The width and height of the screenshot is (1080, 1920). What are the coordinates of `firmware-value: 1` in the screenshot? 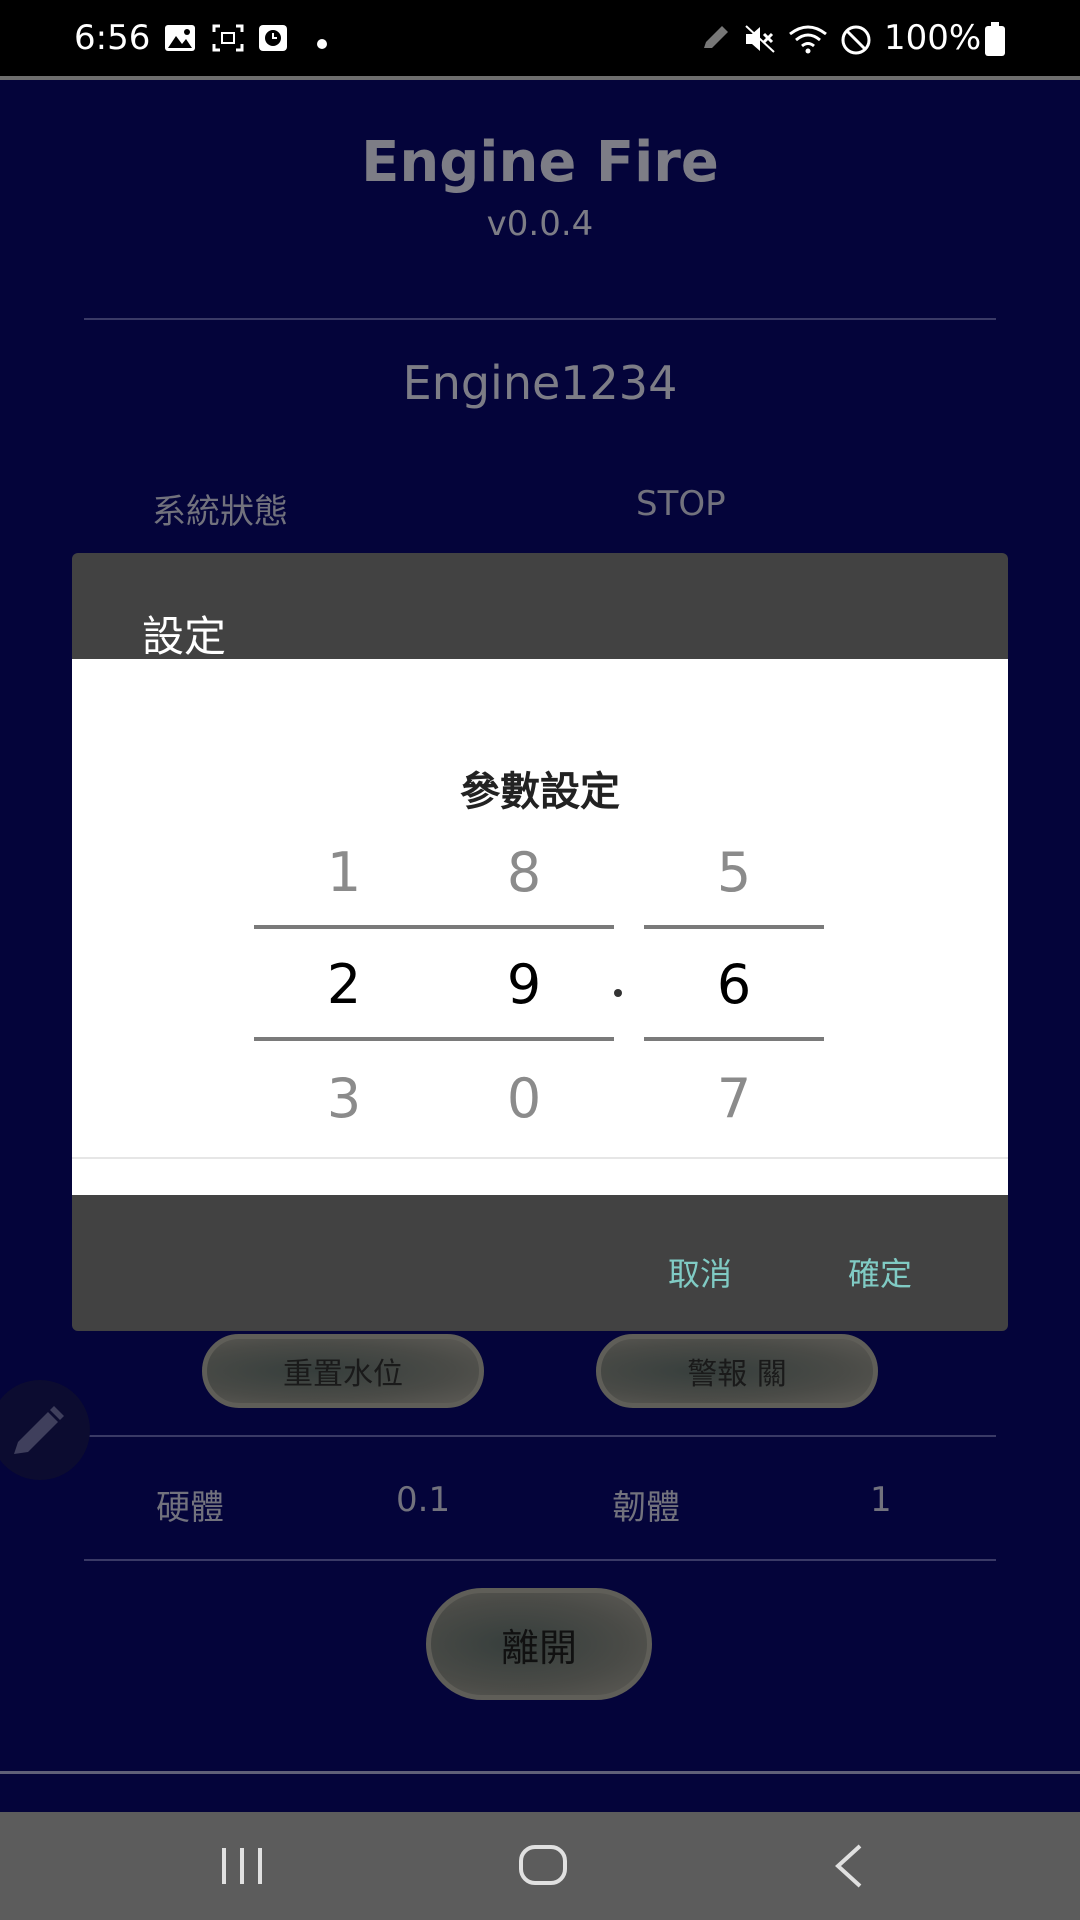 It's located at (881, 1500).